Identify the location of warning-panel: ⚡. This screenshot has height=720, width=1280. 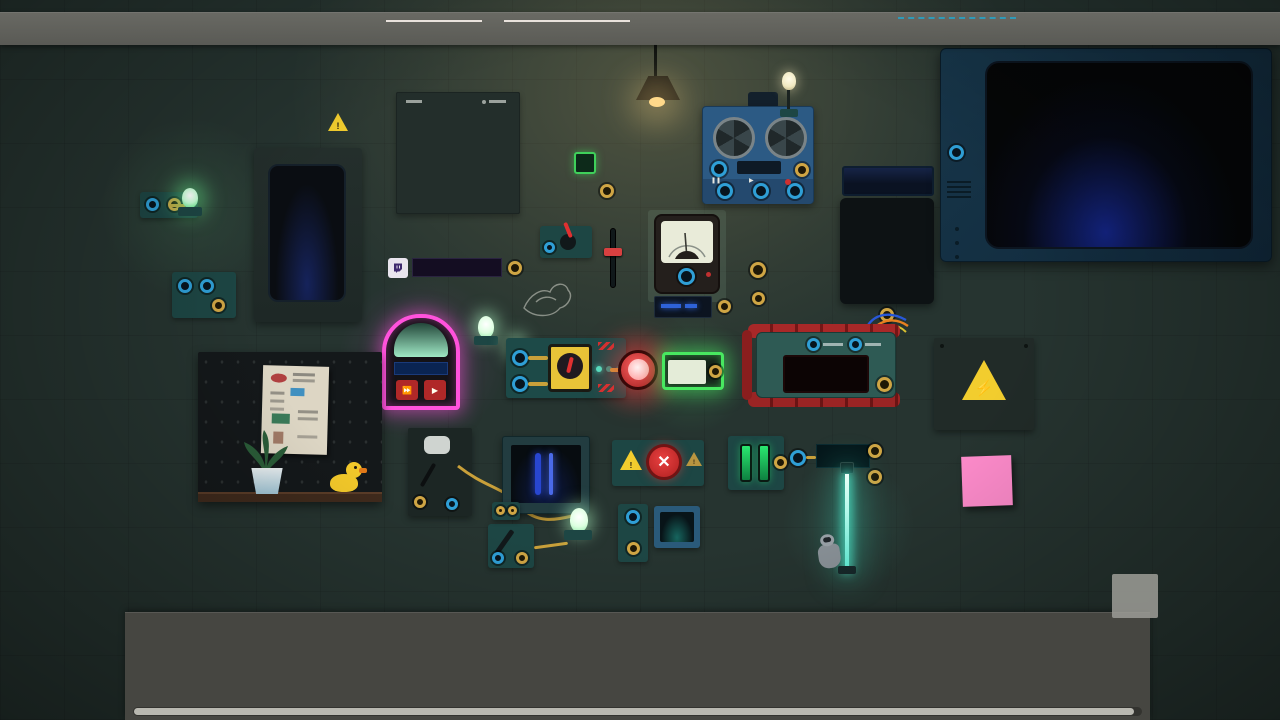
(984, 384).